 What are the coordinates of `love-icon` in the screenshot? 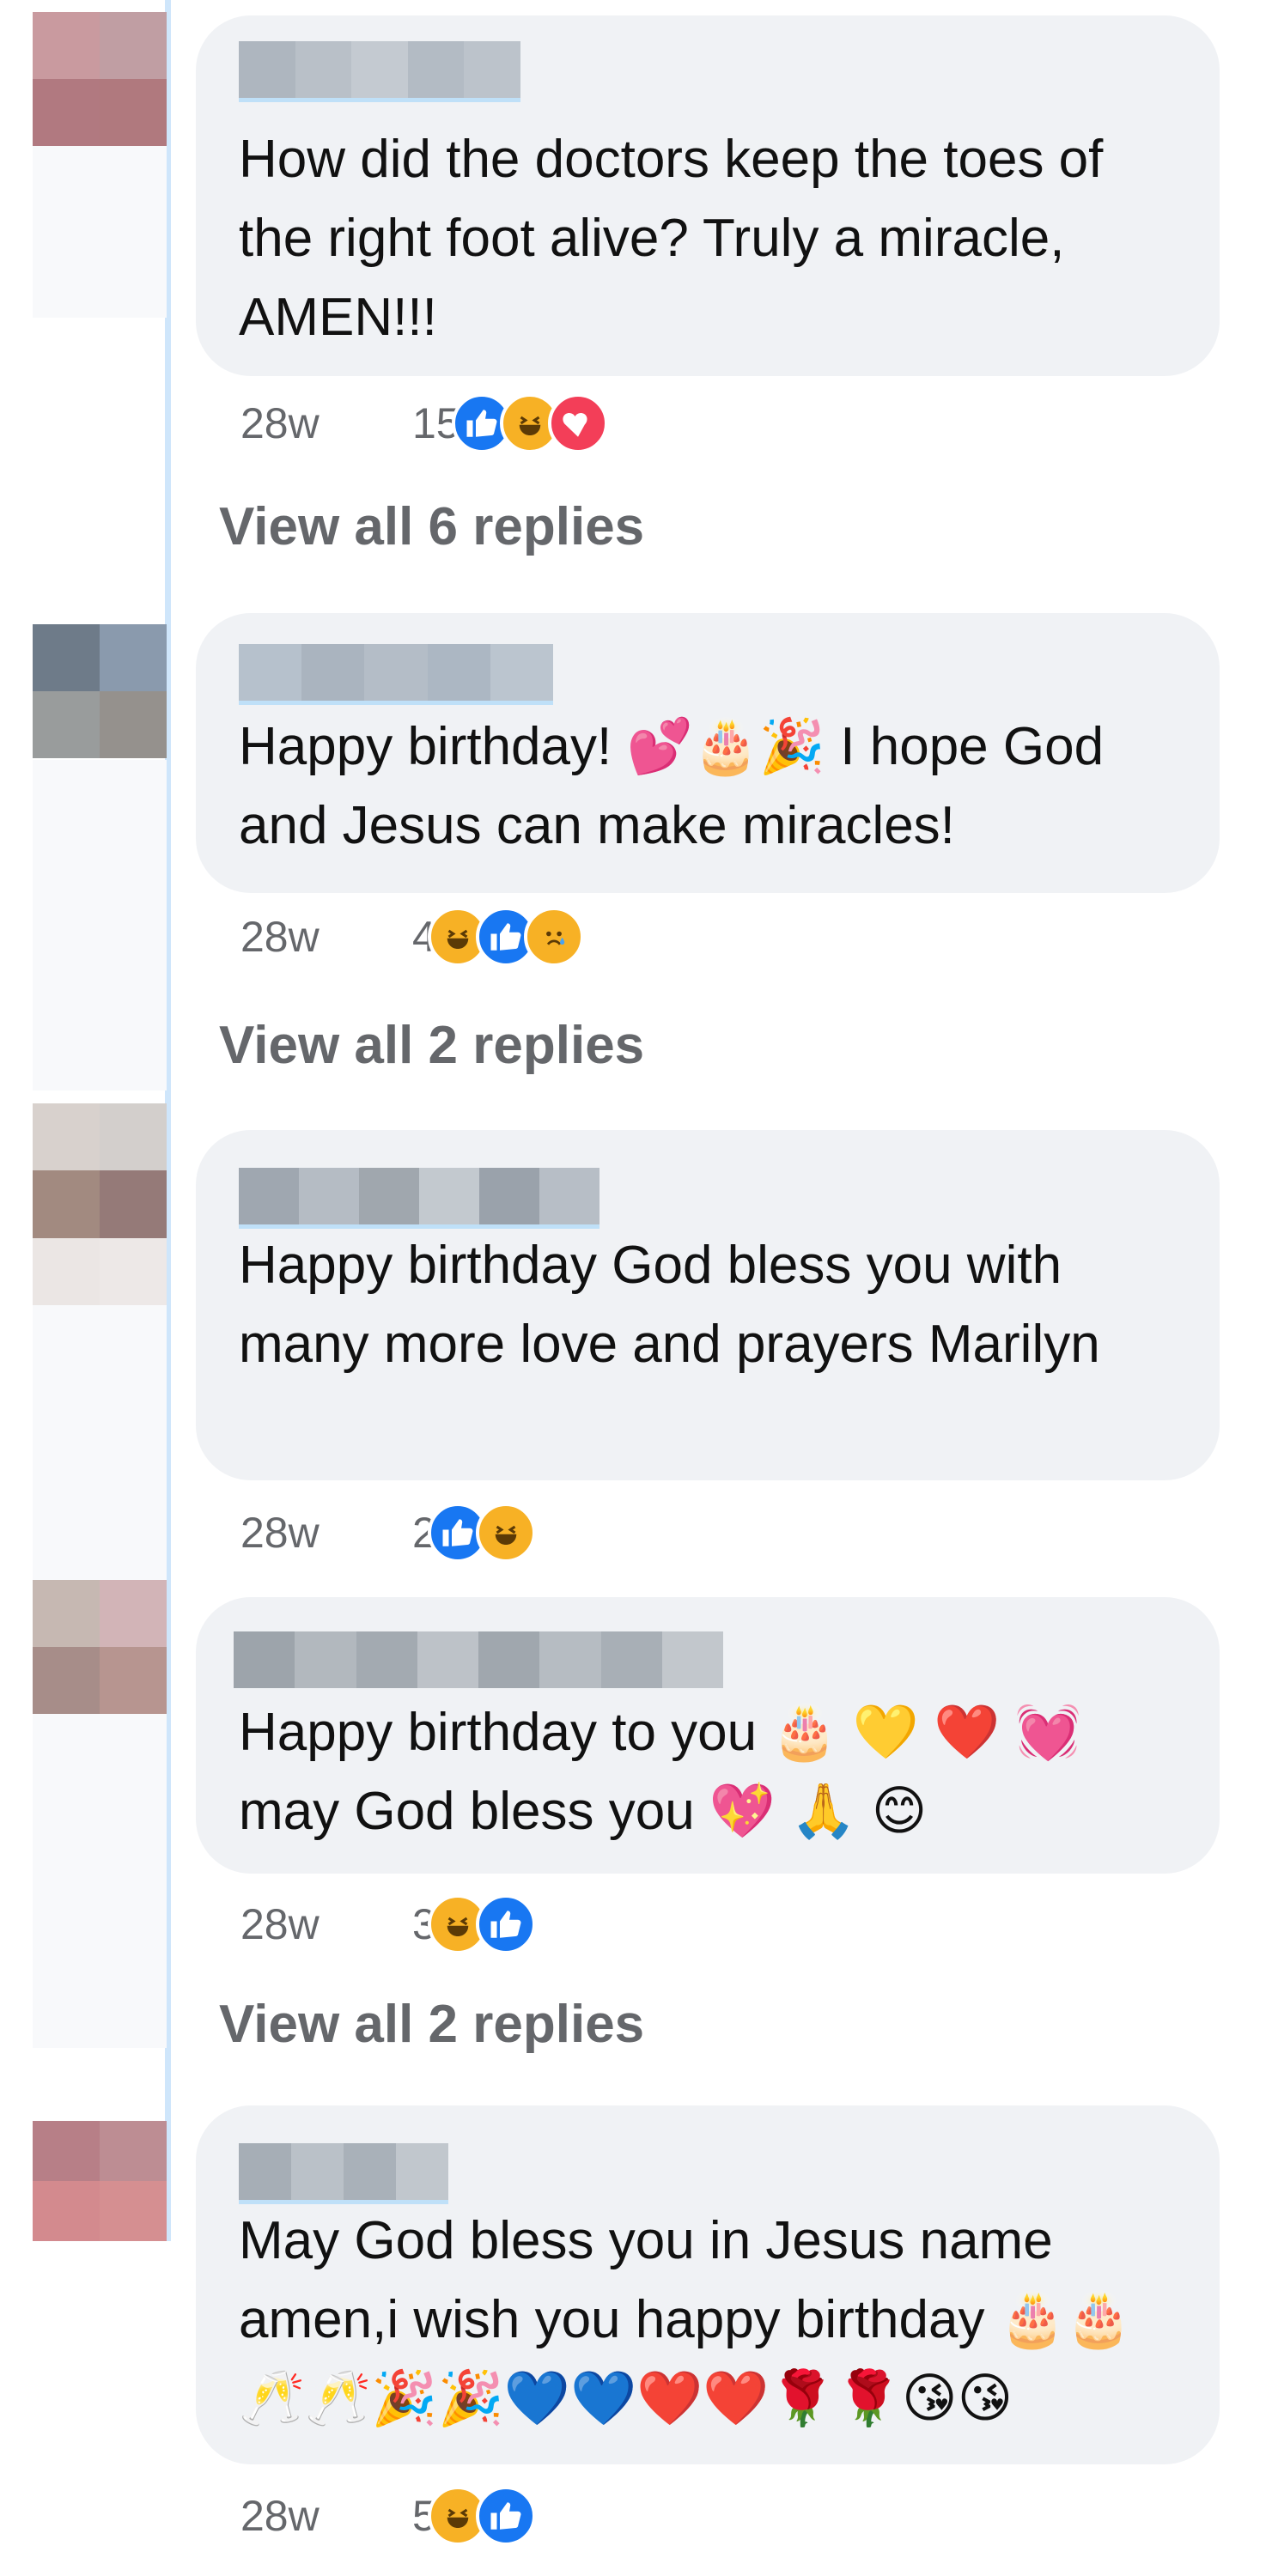 It's located at (577, 423).